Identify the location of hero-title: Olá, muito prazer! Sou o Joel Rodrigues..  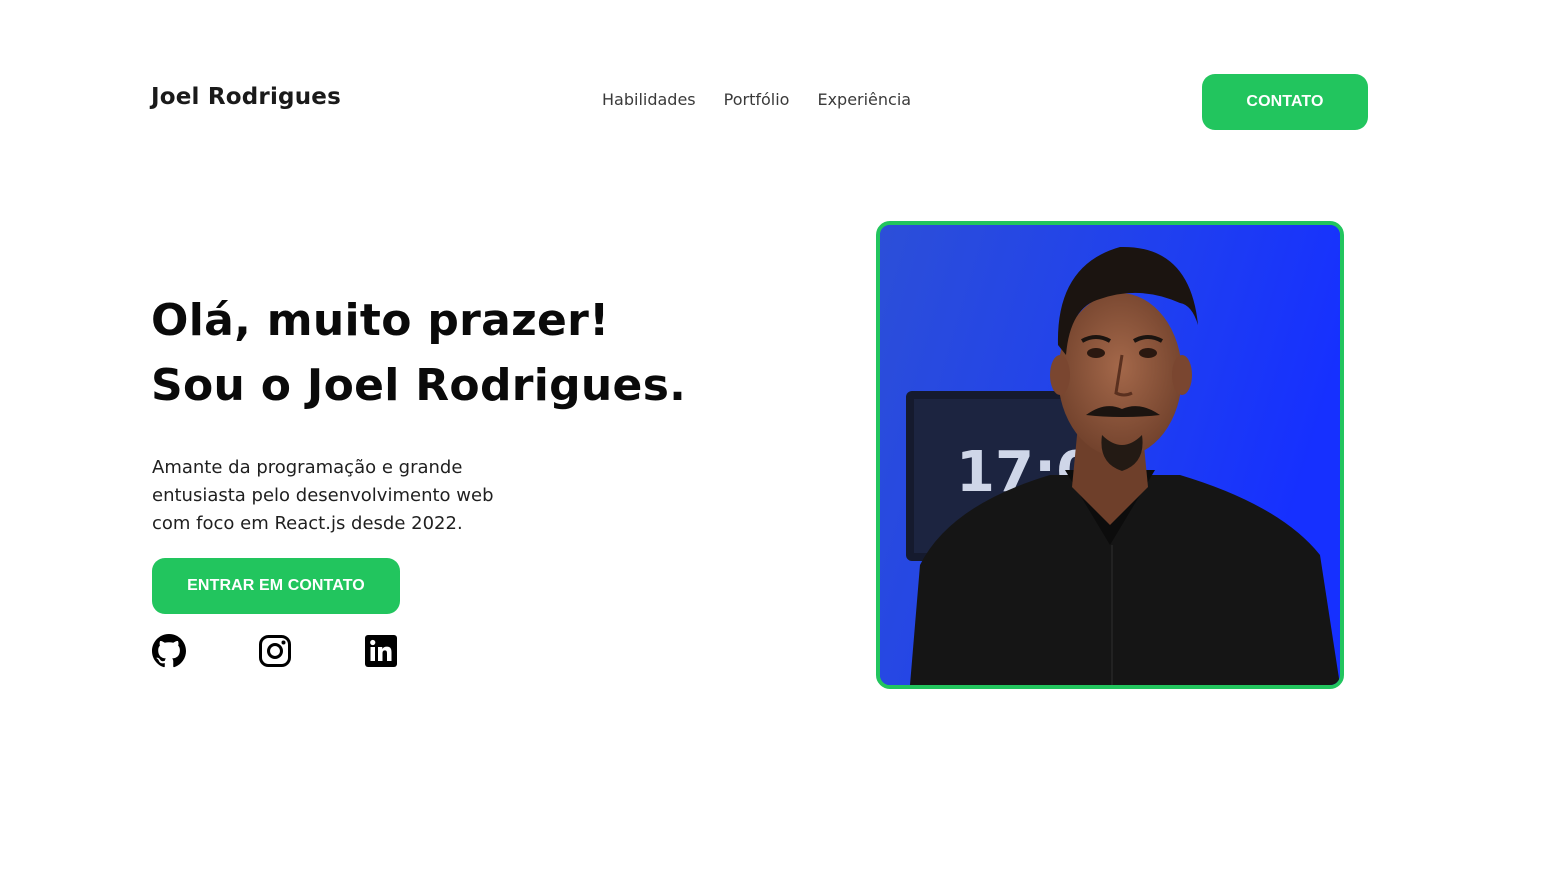
(418, 353).